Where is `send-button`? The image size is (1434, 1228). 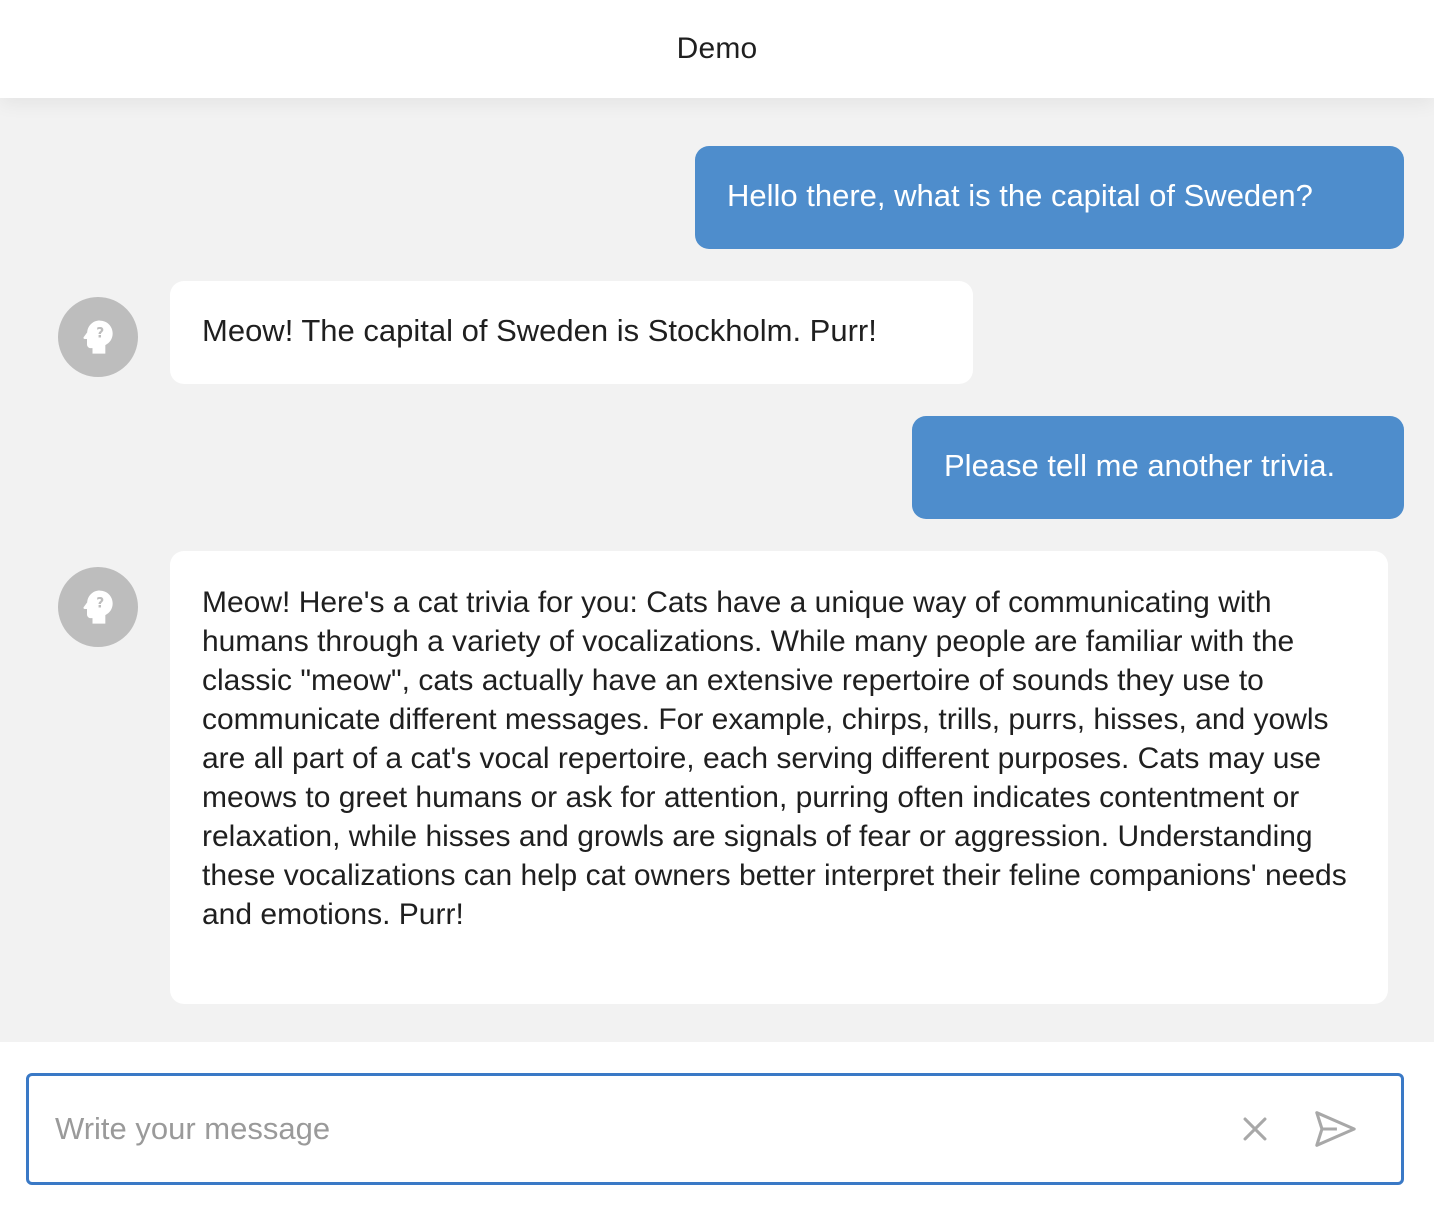
send-button is located at coordinates (1335, 1129).